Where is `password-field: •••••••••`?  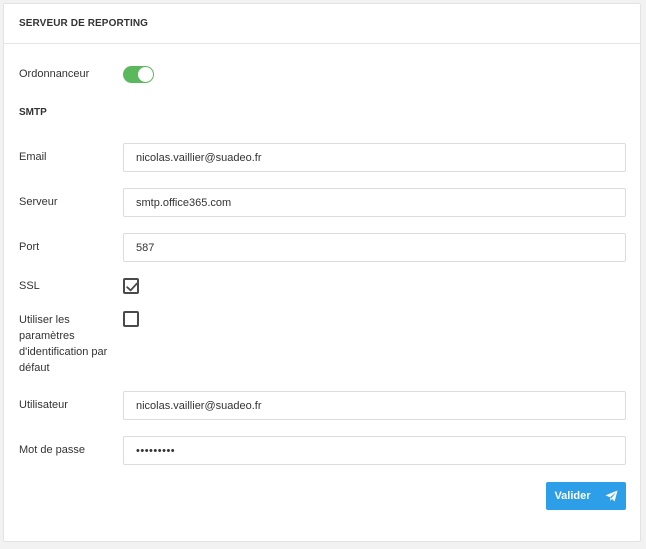 password-field: ••••••••• is located at coordinates (374, 450).